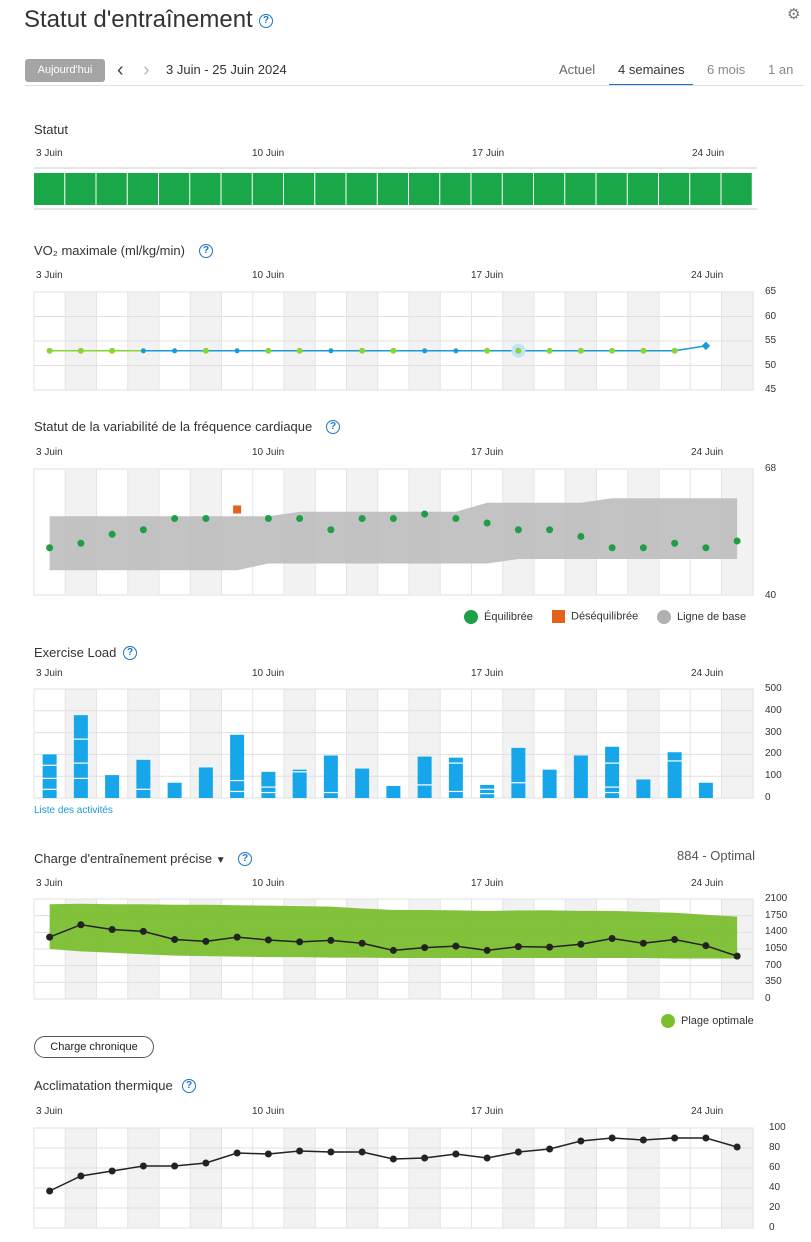 Image resolution: width=811 pixels, height=1242 pixels. I want to click on vo2-ytick: 45, so click(771, 389).